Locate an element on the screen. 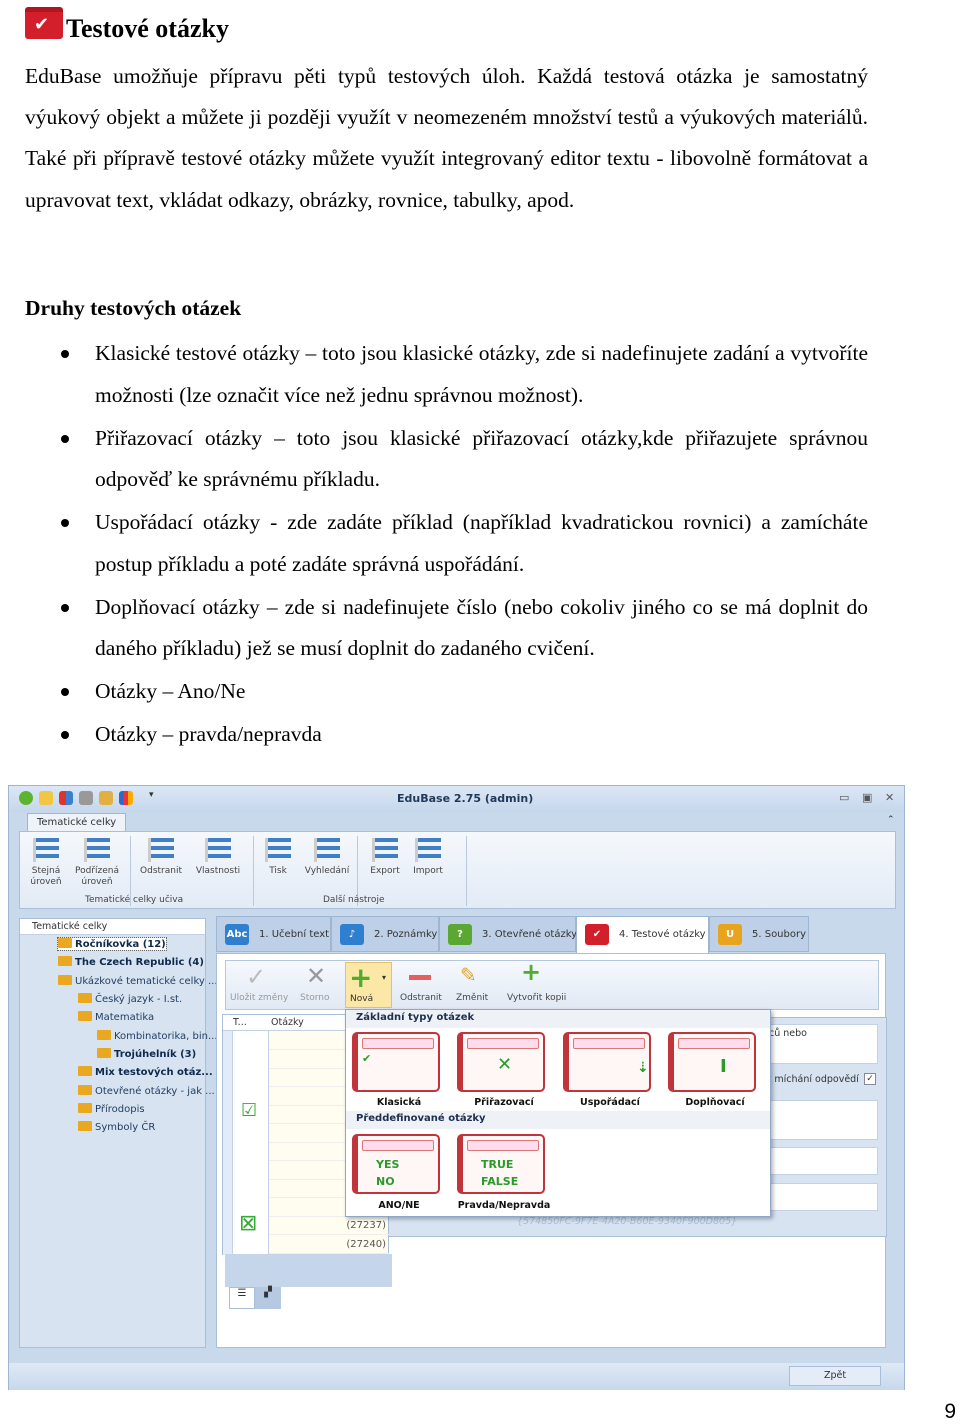  cross-icon: ✕ is located at coordinates (505, 1064).